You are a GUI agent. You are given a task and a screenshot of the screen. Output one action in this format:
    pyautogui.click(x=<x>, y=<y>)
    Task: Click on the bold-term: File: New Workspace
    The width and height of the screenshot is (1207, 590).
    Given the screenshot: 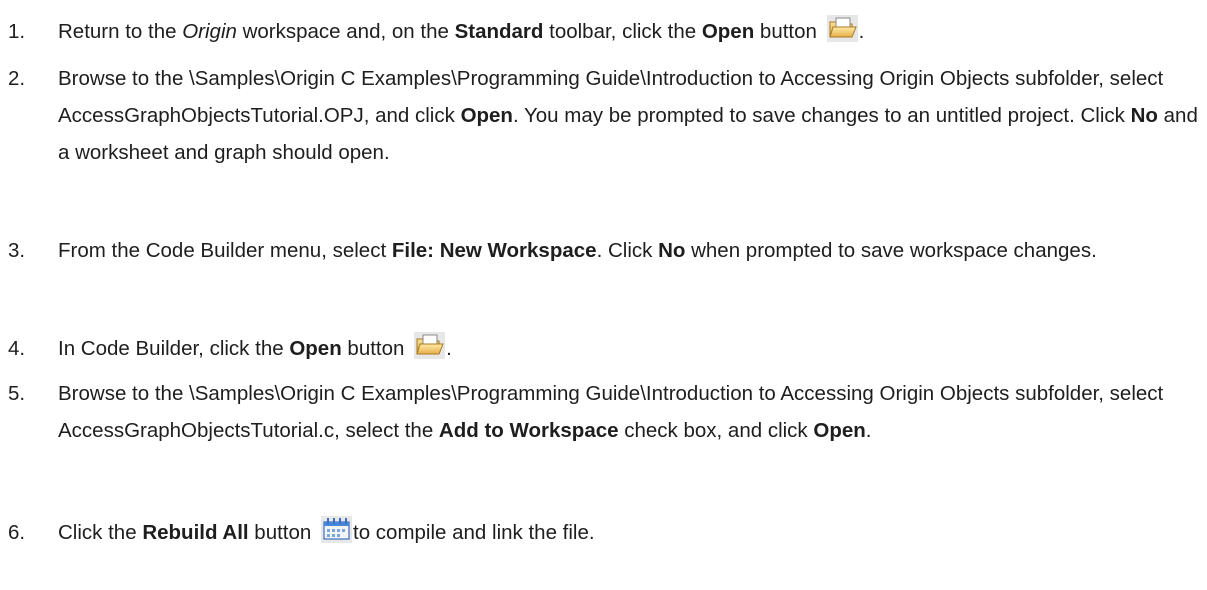 What is the action you would take?
    pyautogui.click(x=494, y=250)
    